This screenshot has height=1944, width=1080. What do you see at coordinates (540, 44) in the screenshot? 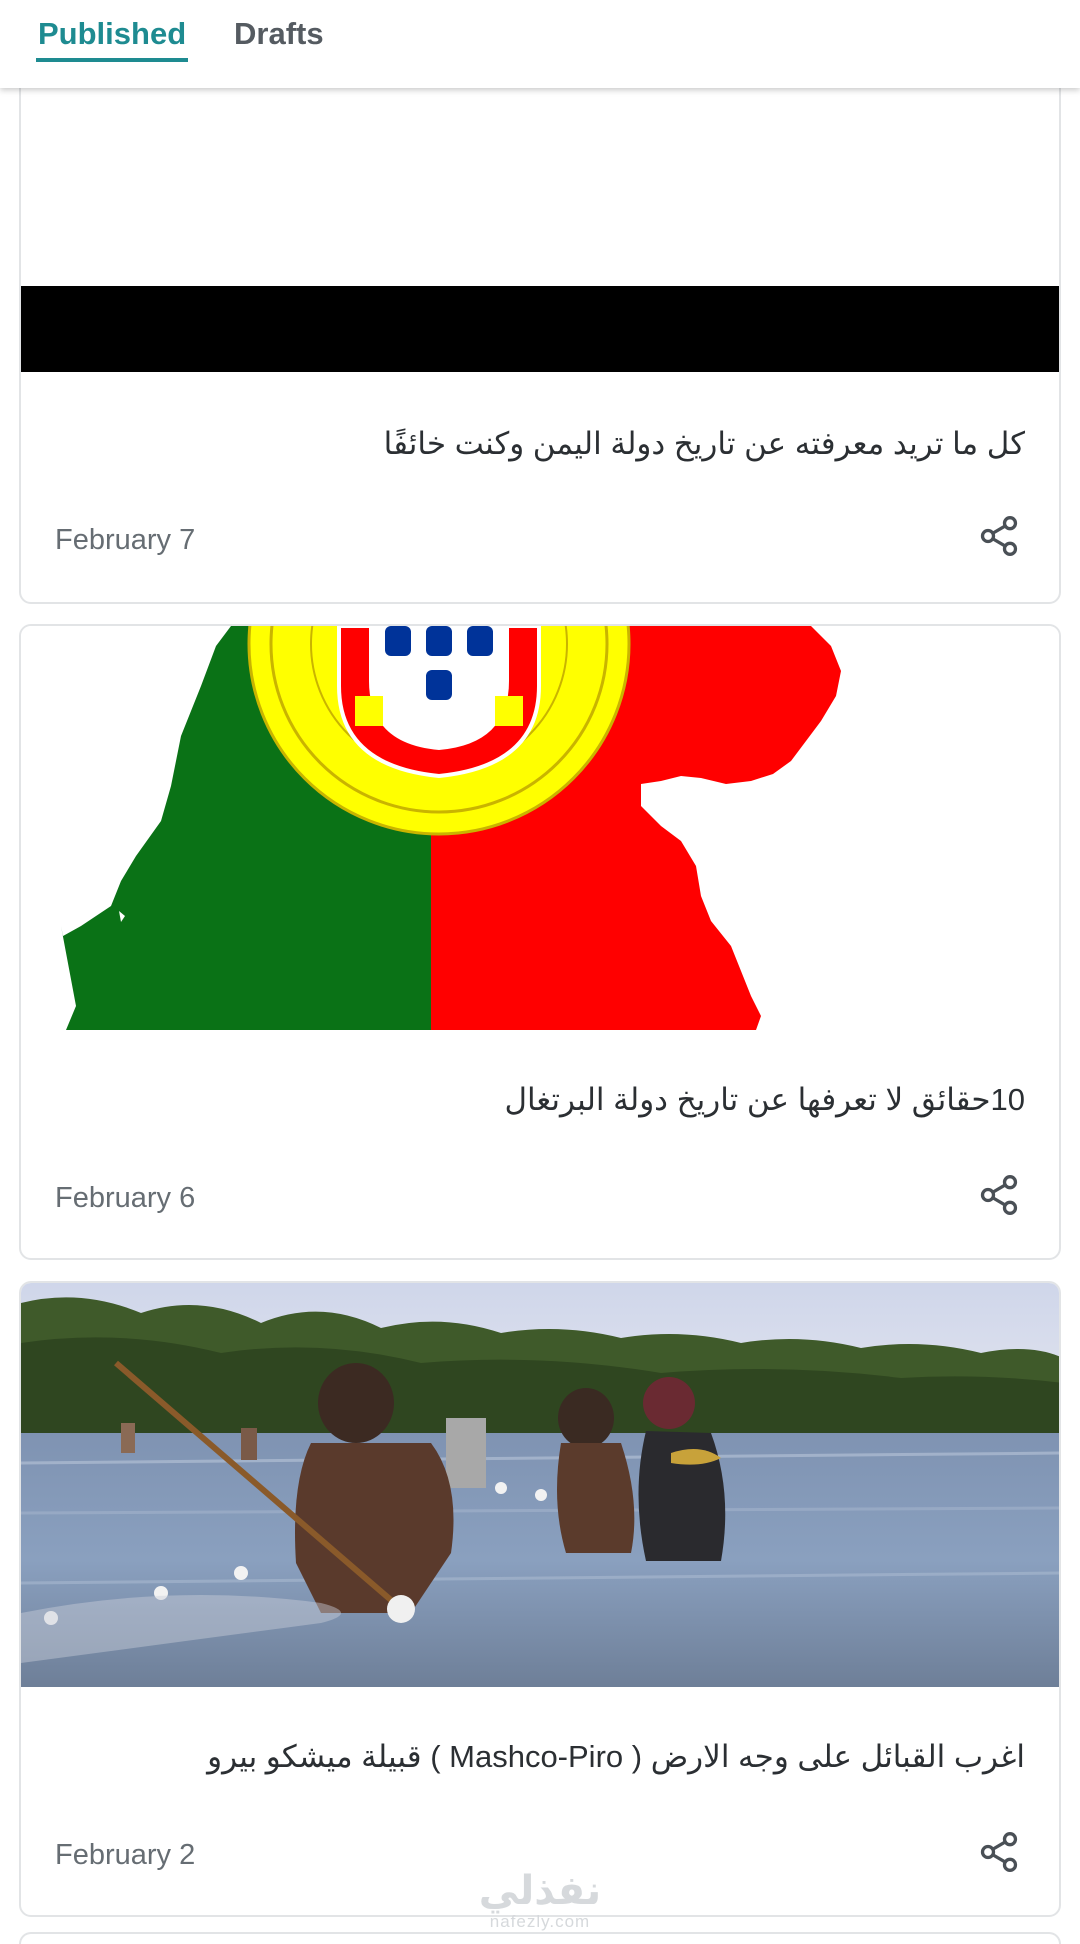
I see `tab-bar: Published Drafts` at bounding box center [540, 44].